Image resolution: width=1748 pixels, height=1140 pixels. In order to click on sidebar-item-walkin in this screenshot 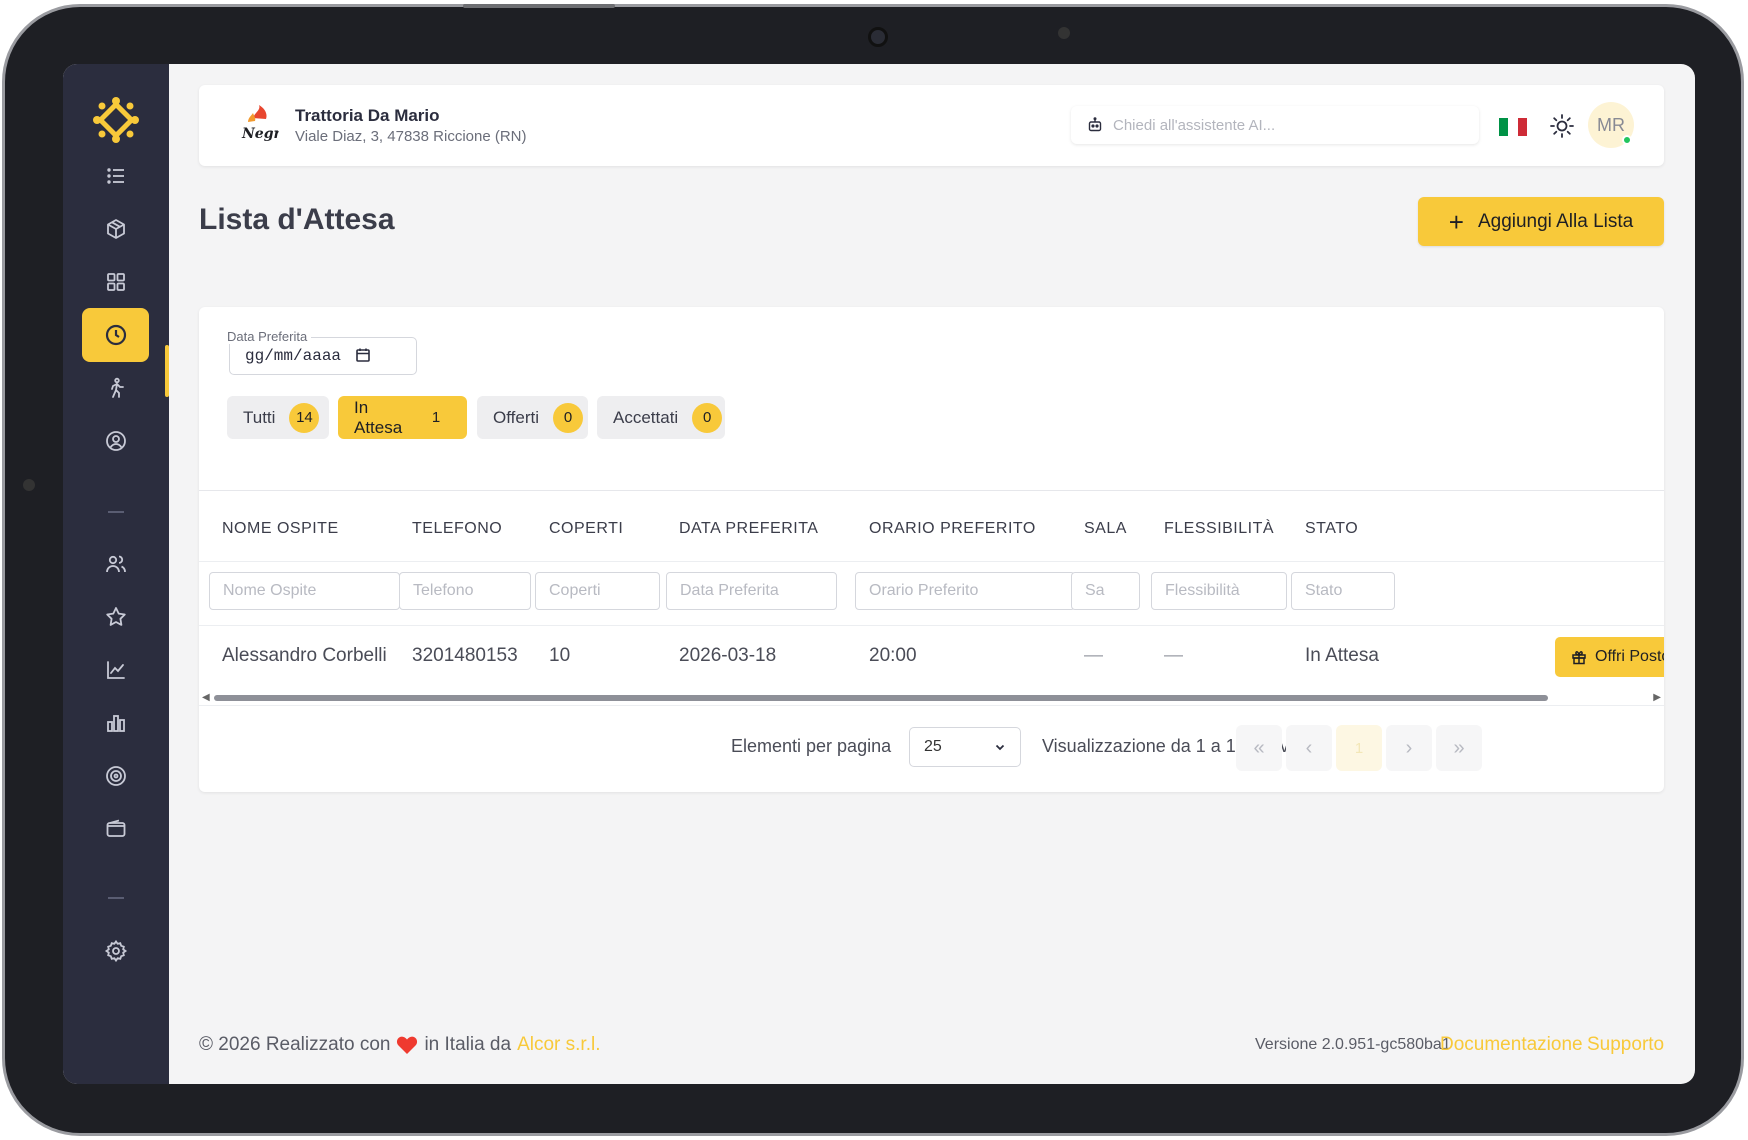, I will do `click(115, 388)`.